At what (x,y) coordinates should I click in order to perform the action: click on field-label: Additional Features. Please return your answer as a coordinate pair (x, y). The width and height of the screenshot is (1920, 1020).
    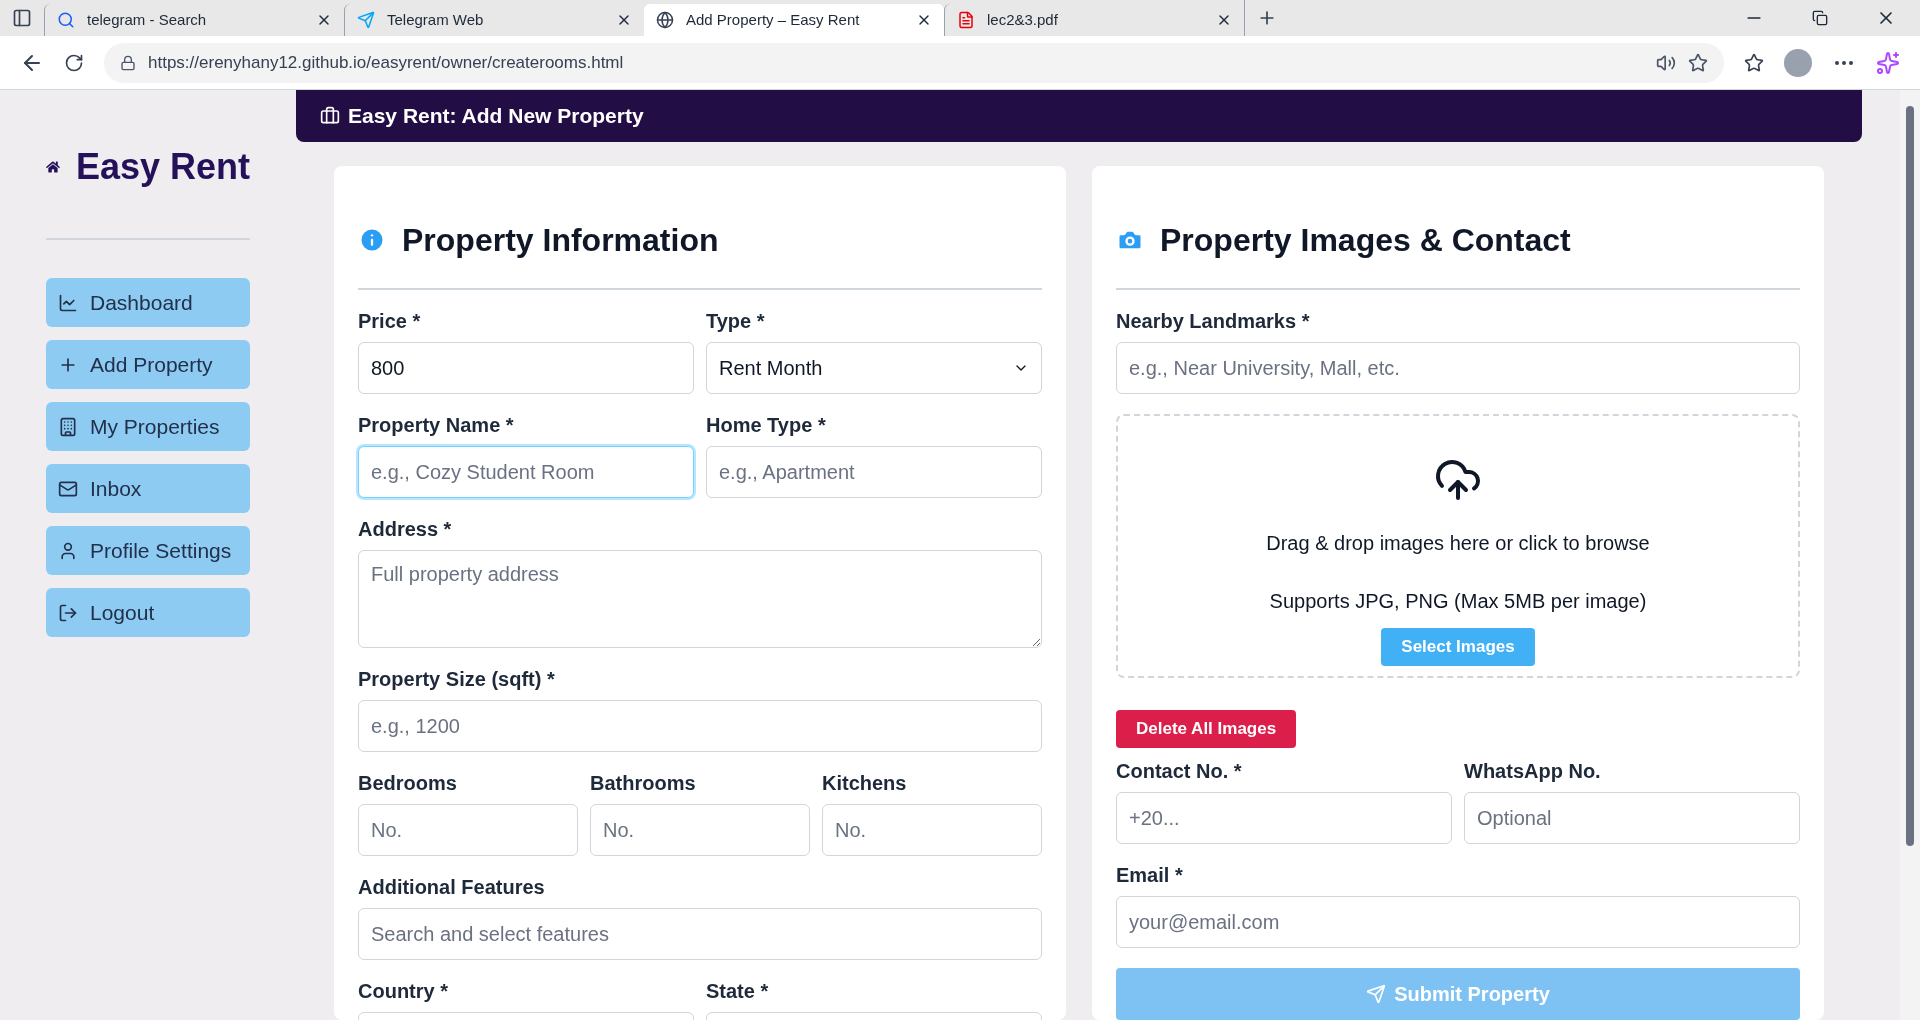
    Looking at the image, I should click on (452, 887).